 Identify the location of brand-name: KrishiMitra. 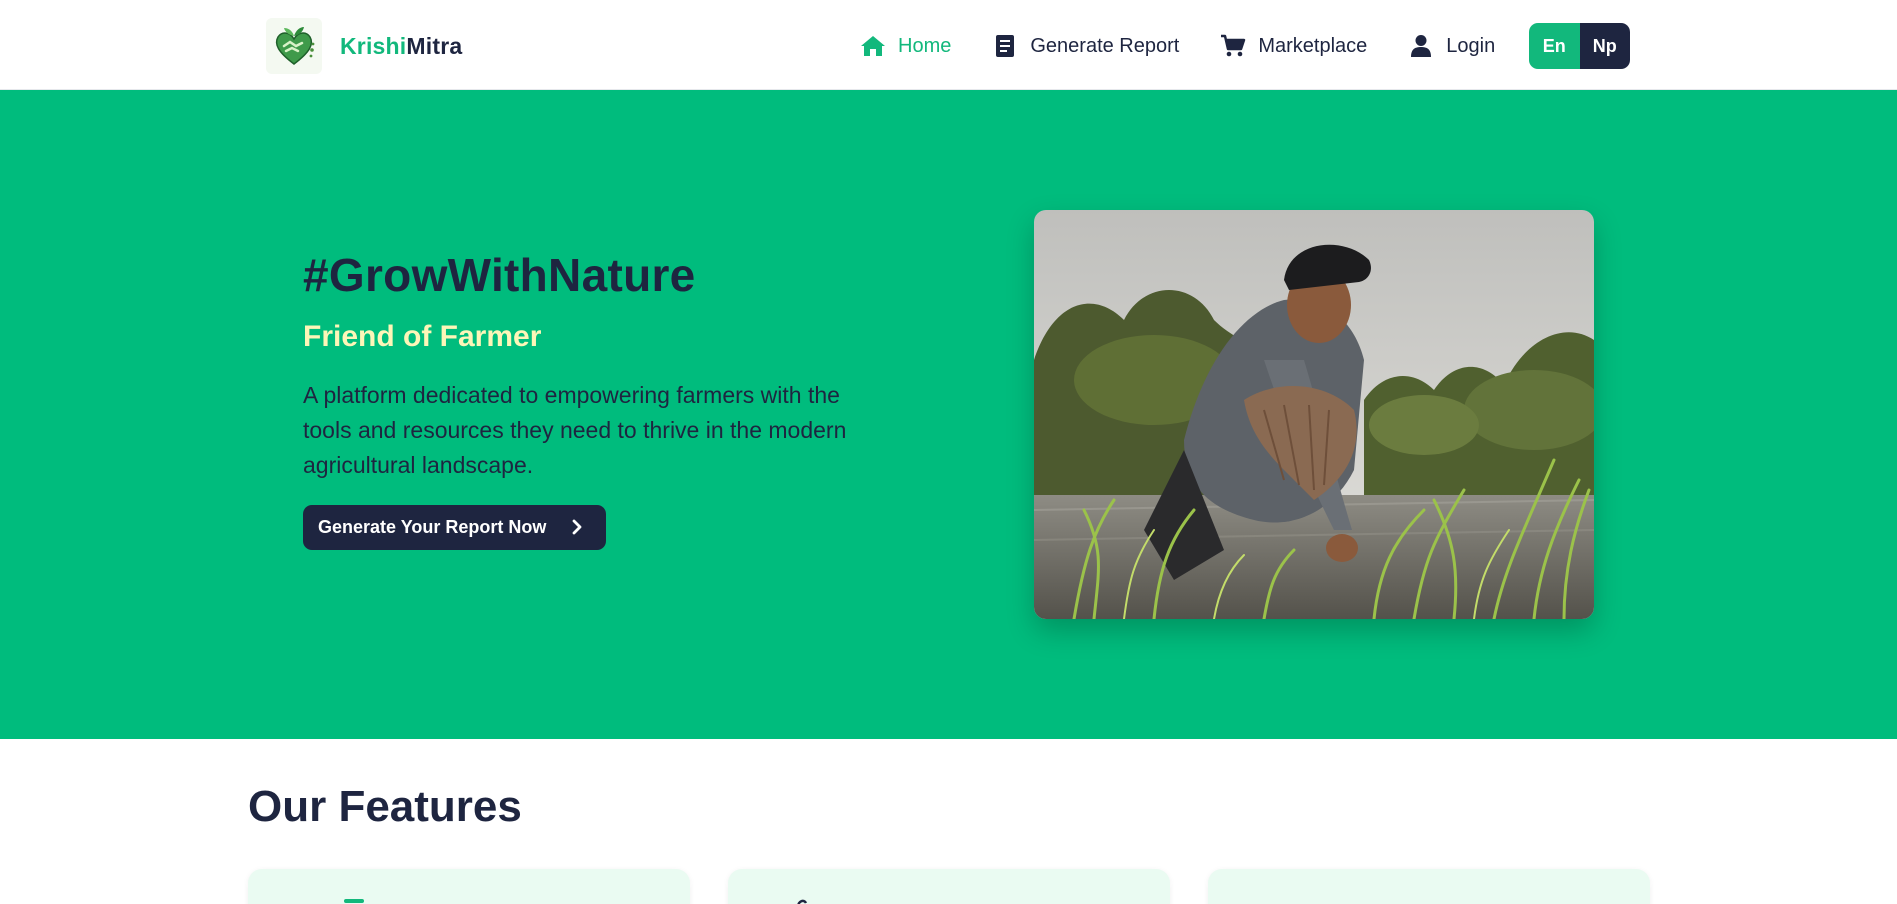
(401, 46).